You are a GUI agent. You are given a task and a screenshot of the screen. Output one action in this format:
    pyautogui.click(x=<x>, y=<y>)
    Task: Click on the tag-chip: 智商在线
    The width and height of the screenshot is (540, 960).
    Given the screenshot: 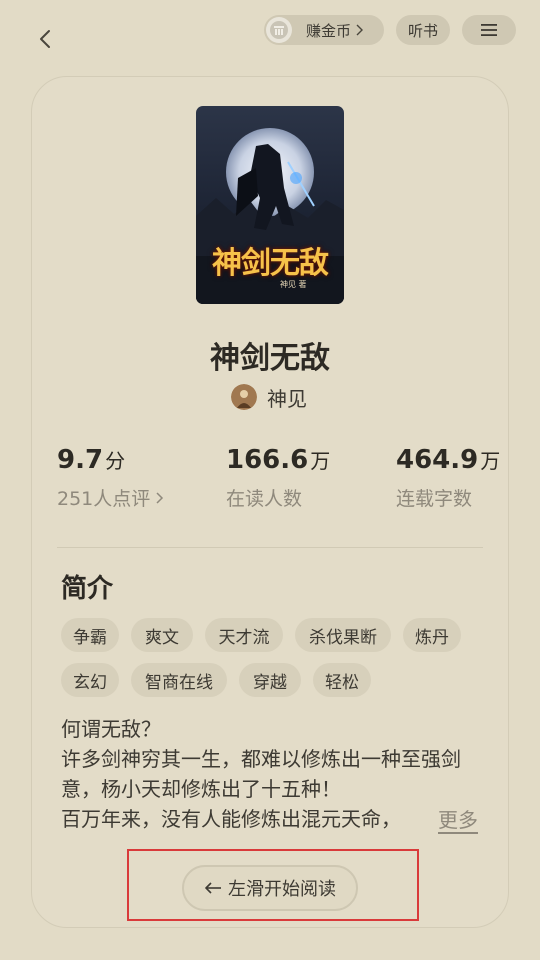 What is the action you would take?
    pyautogui.click(x=179, y=680)
    